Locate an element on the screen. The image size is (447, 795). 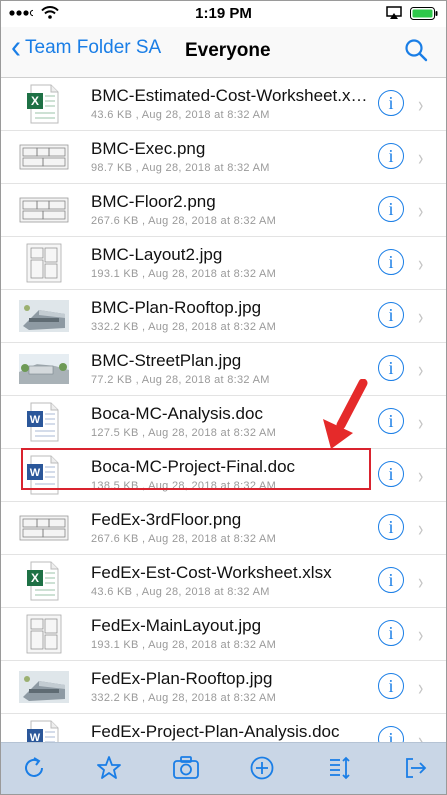
file-name: BMC-Estimated-Cost-Worksheet.xlsx is located at coordinates (231, 95).